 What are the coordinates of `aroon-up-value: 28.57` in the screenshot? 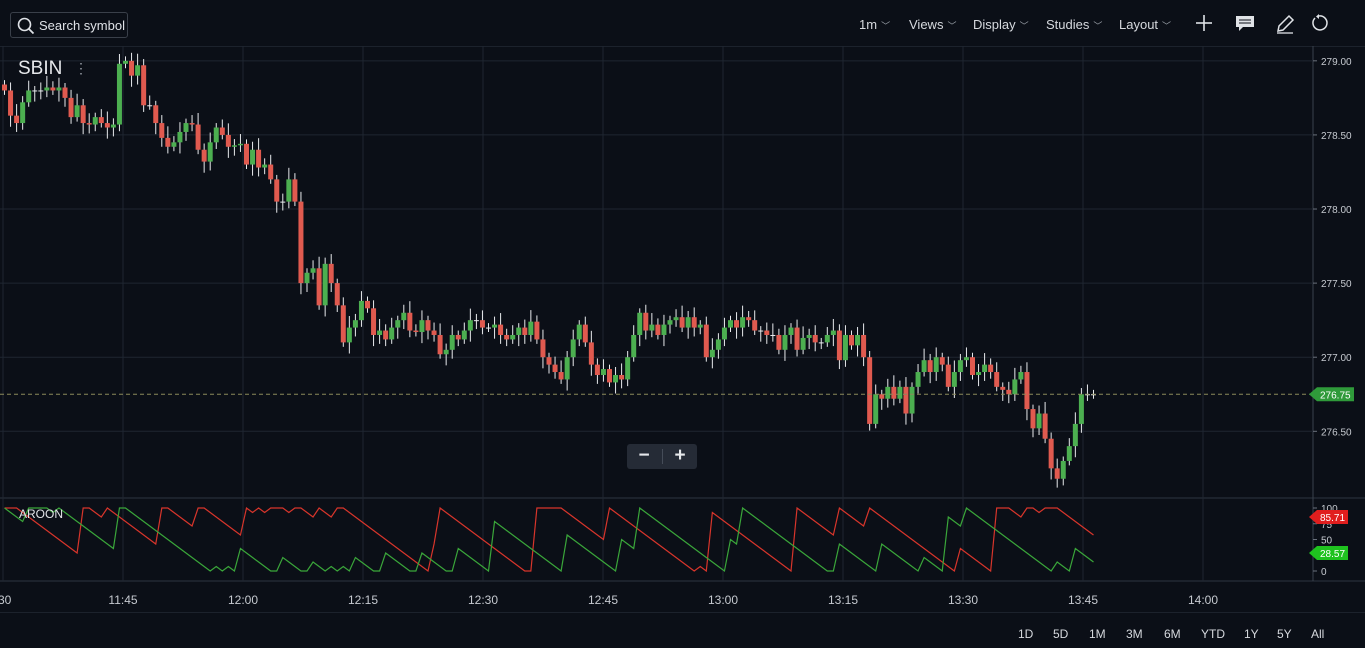 It's located at (1332, 554).